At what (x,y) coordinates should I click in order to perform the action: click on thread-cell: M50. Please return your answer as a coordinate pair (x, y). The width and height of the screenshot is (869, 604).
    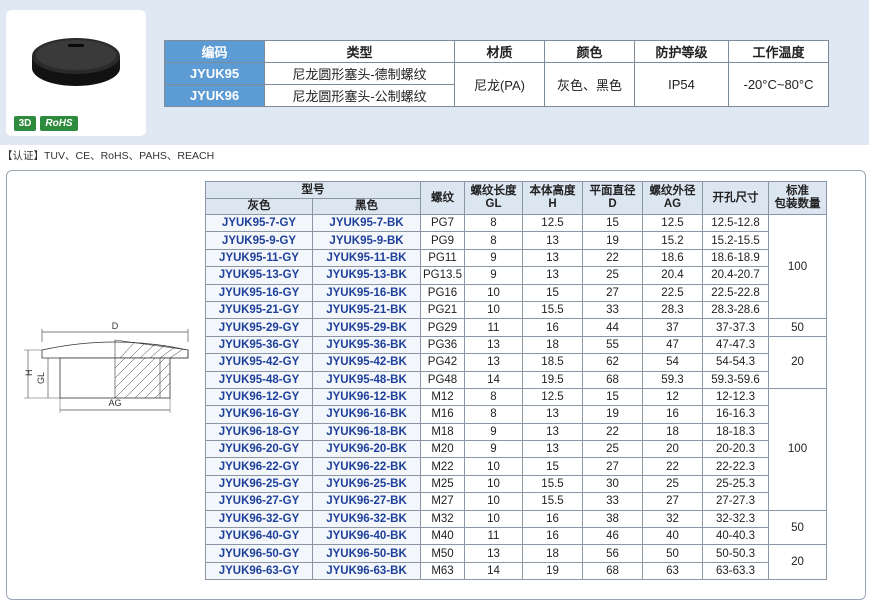
    Looking at the image, I should click on (442, 553).